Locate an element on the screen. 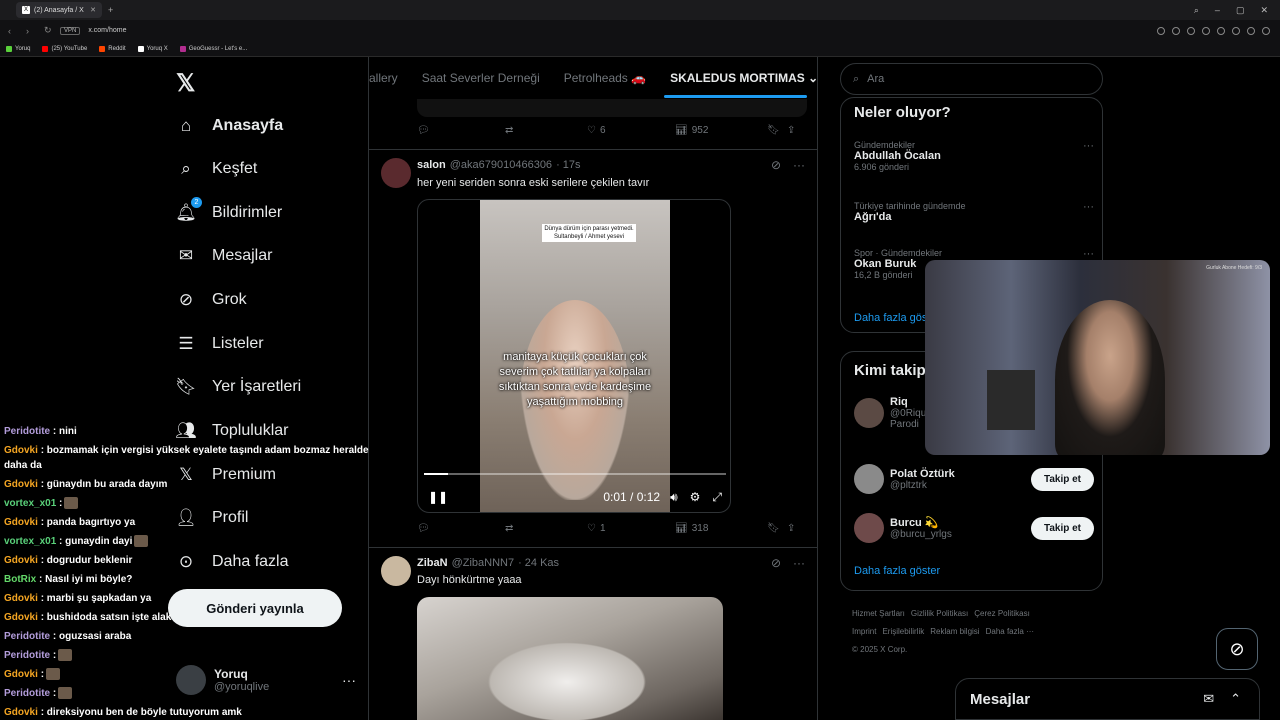 This screenshot has height=720, width=1280. search-box: ⌕ Ara is located at coordinates (971, 79).